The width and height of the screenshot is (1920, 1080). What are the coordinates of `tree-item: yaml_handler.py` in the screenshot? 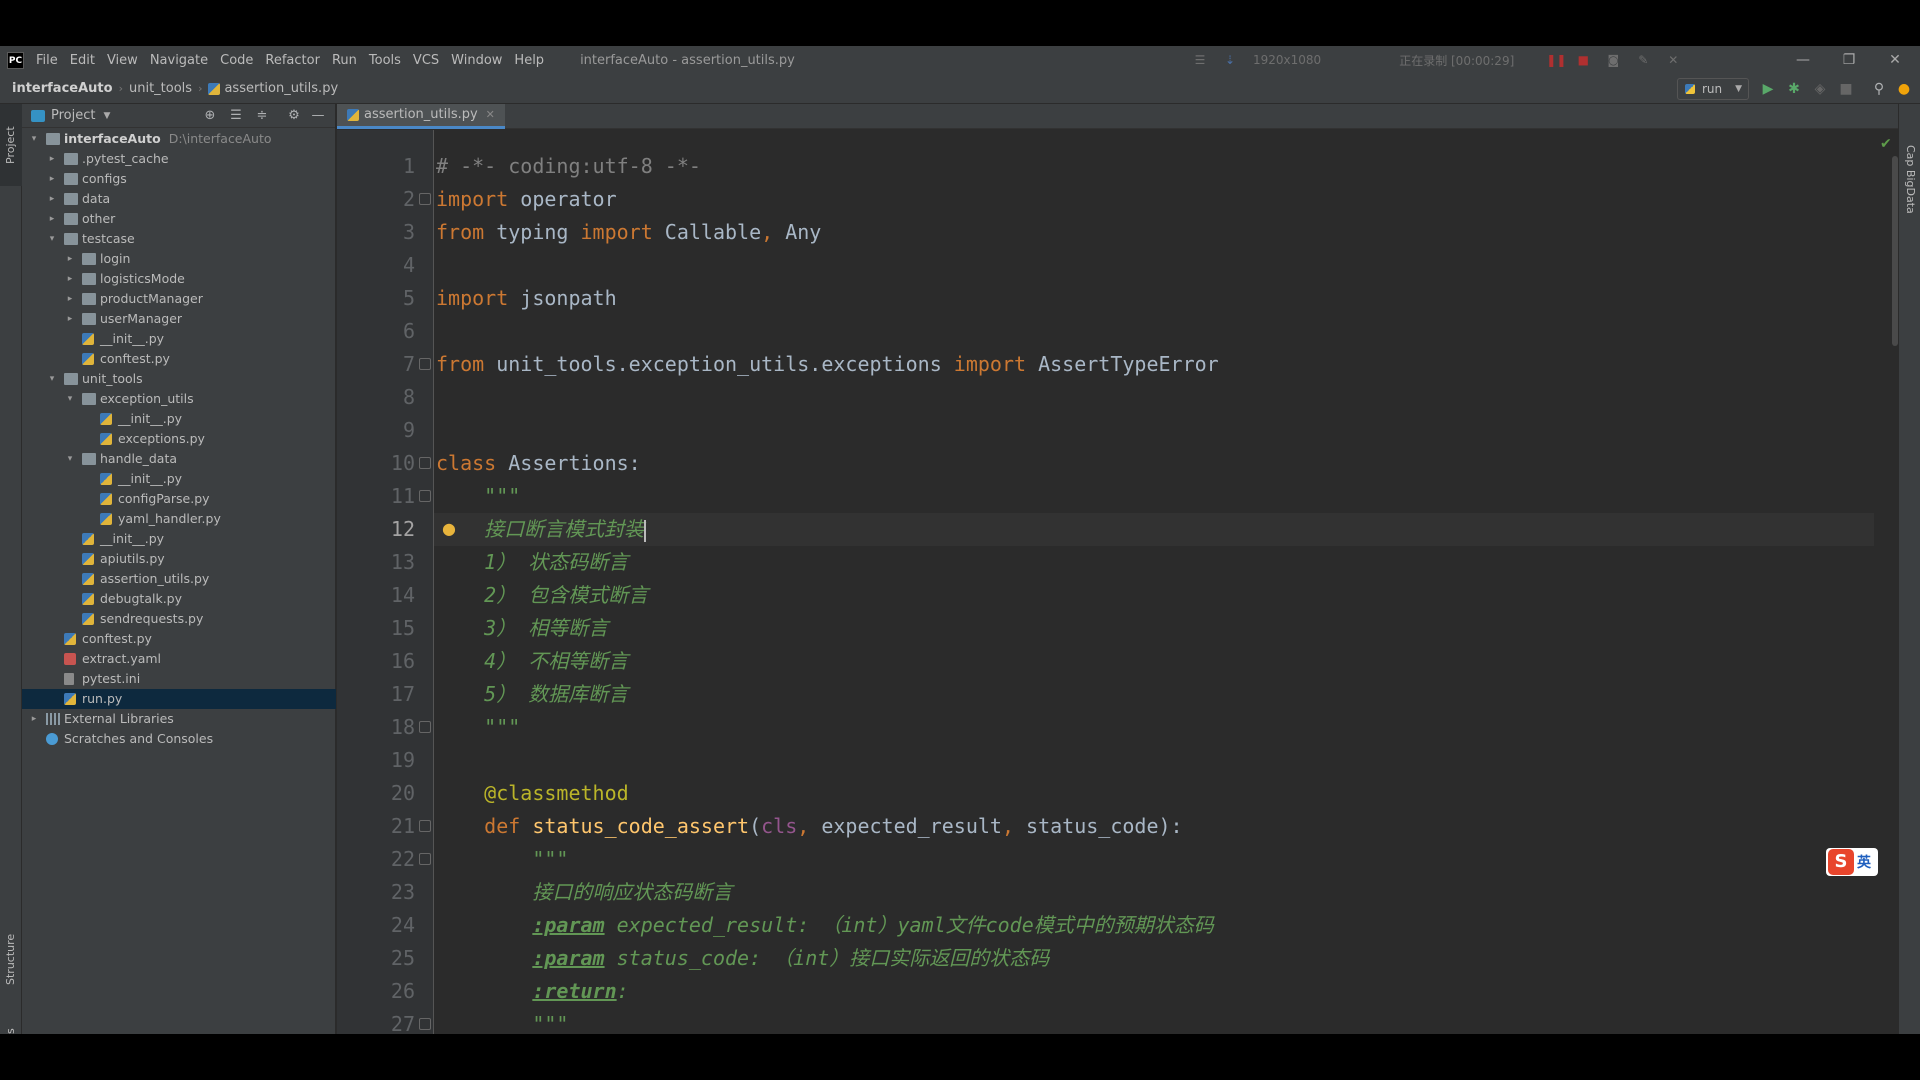 It's located at (179, 519).